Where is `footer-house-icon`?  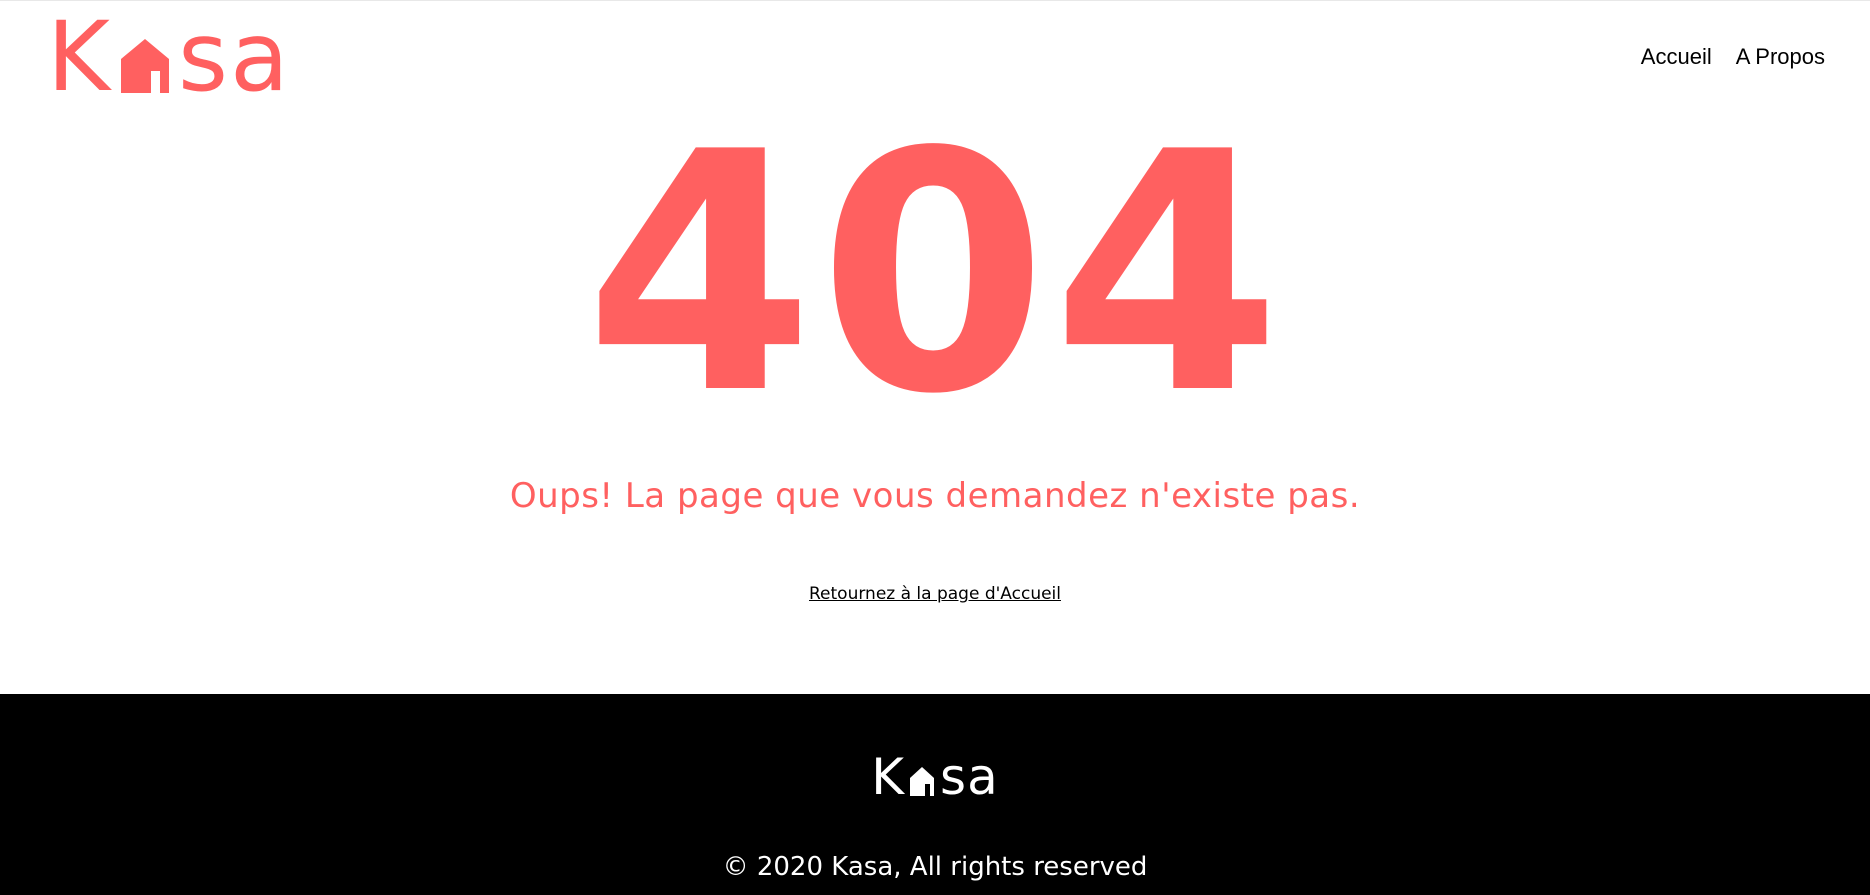 footer-house-icon is located at coordinates (922, 781).